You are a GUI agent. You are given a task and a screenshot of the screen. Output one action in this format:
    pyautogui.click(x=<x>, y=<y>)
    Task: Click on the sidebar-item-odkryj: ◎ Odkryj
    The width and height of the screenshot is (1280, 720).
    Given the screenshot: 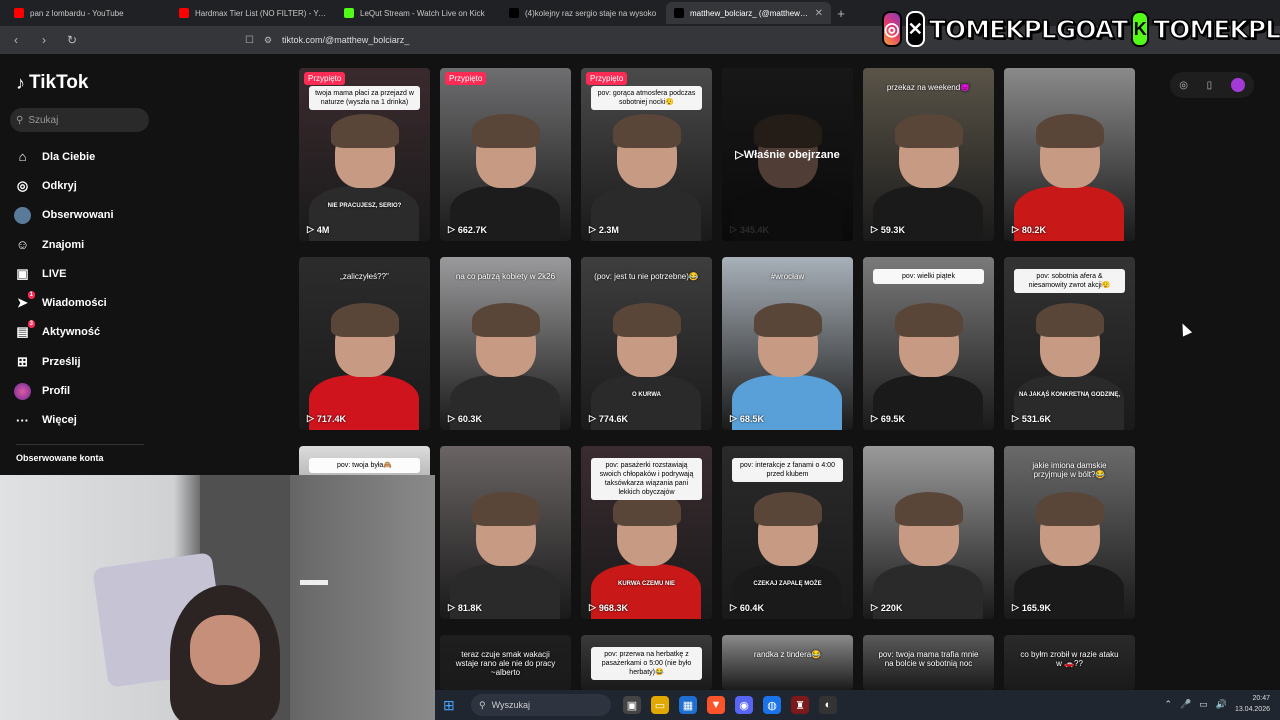 What is the action you would take?
    pyautogui.click(x=84, y=185)
    